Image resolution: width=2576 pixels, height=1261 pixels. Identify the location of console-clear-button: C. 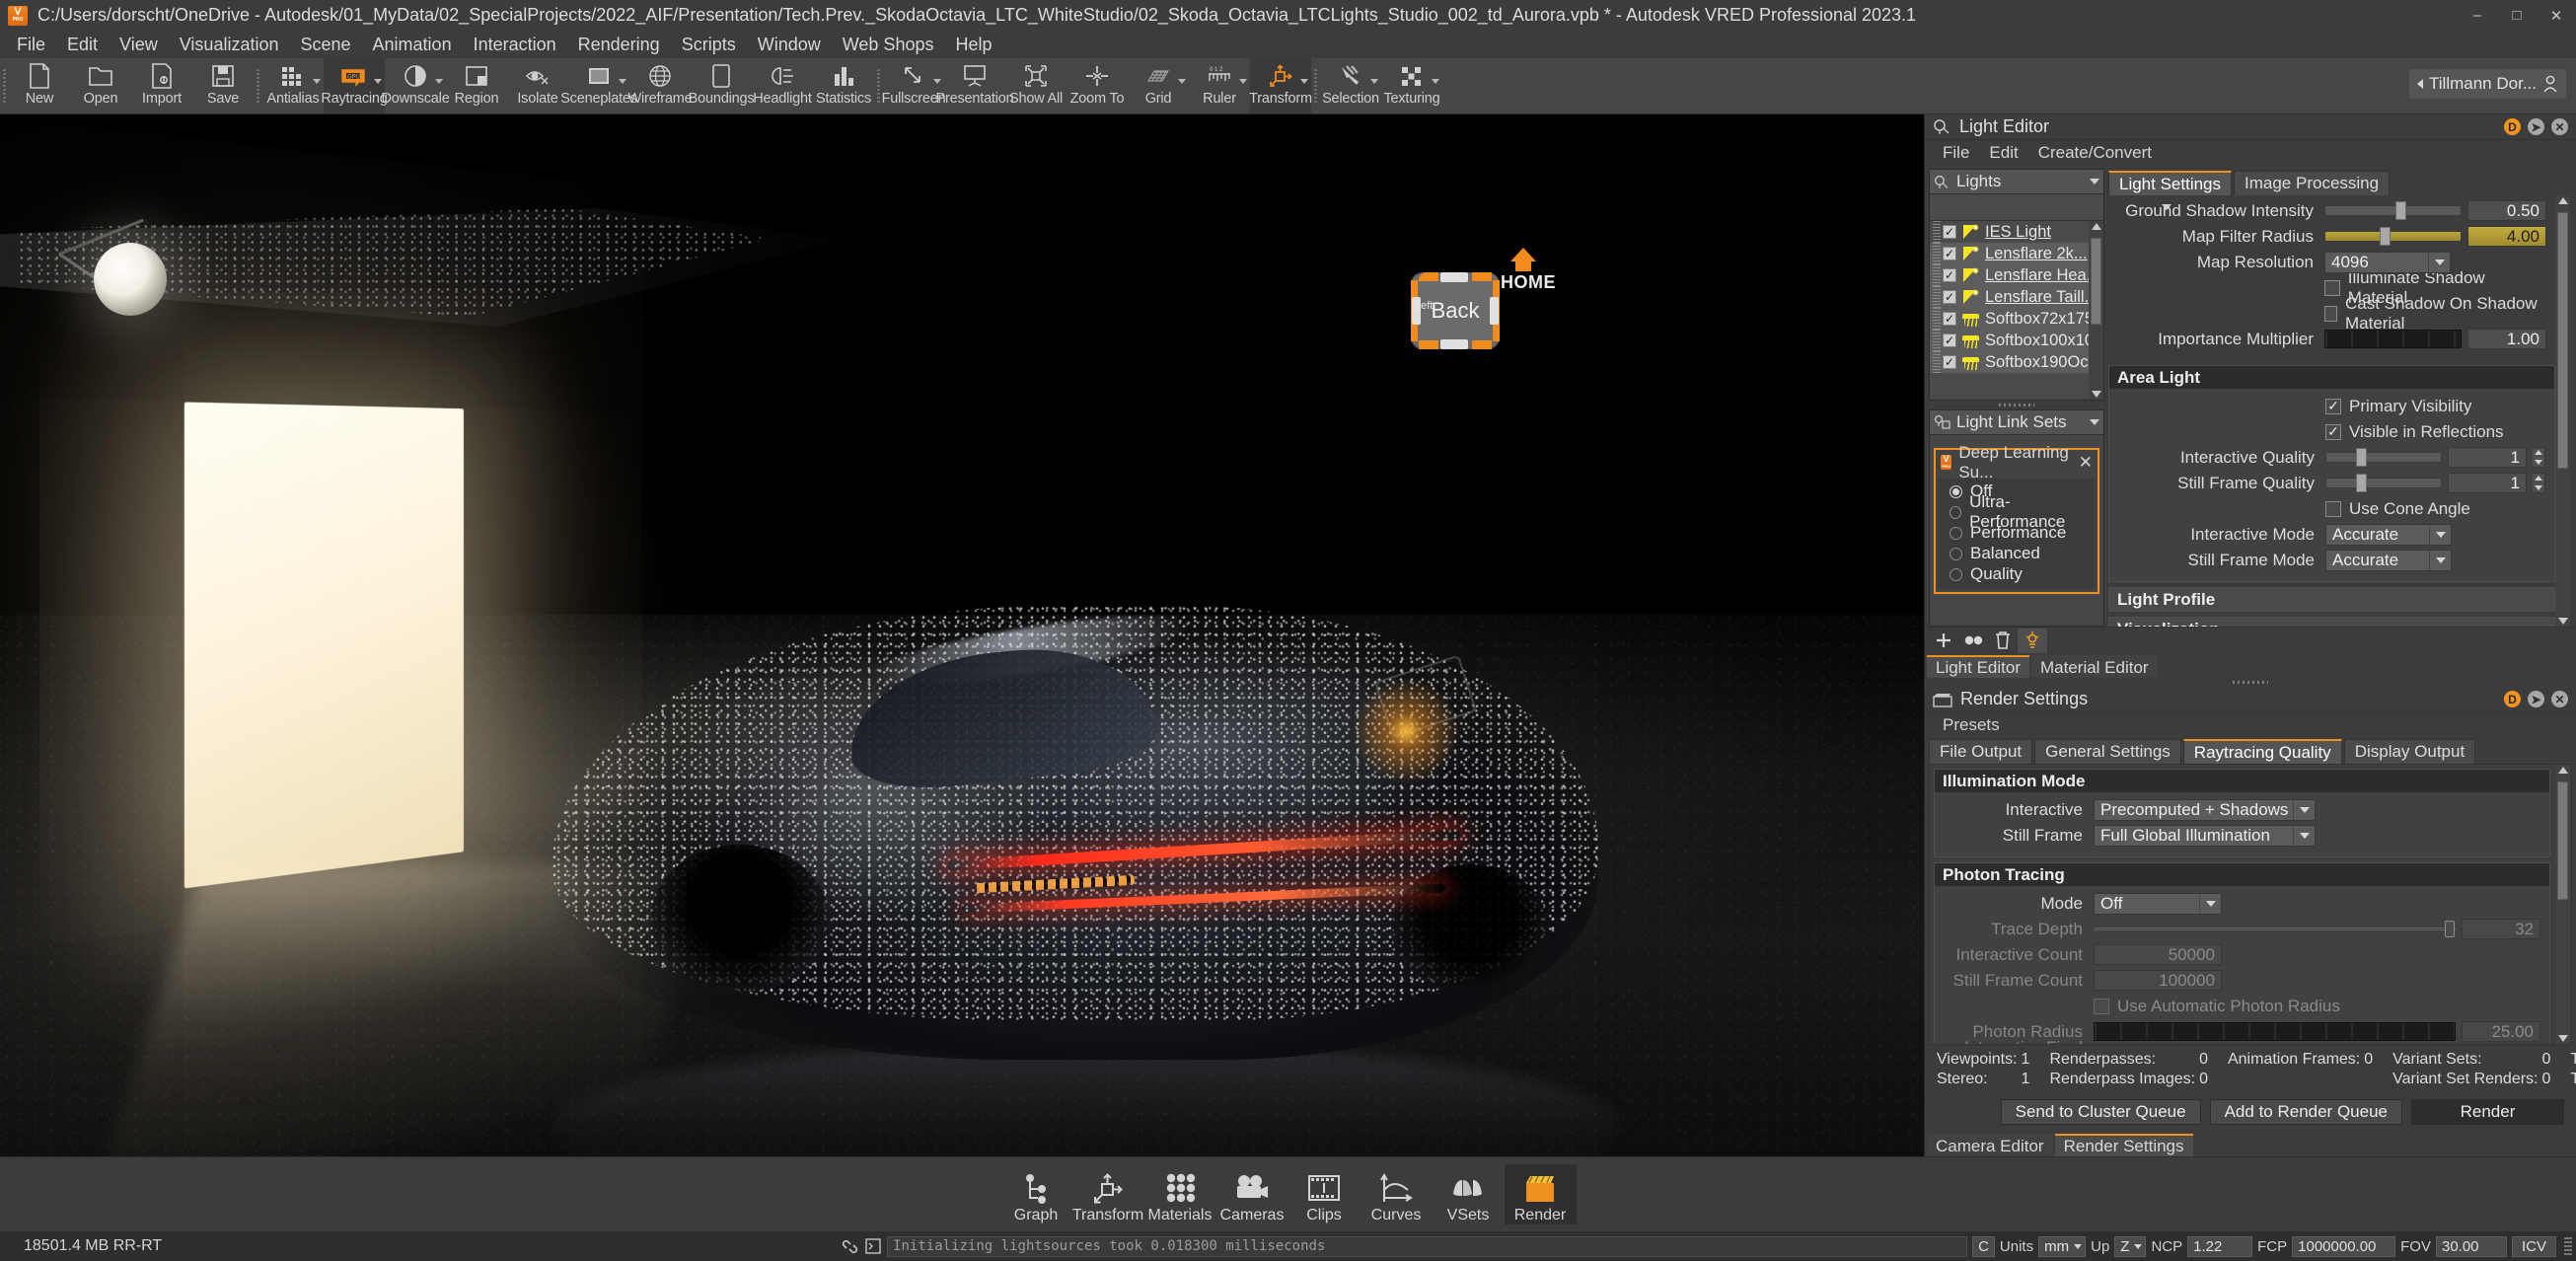
(1983, 1246).